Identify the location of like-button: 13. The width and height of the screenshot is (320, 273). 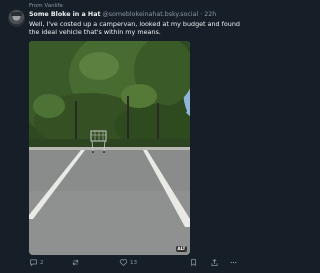
(128, 262).